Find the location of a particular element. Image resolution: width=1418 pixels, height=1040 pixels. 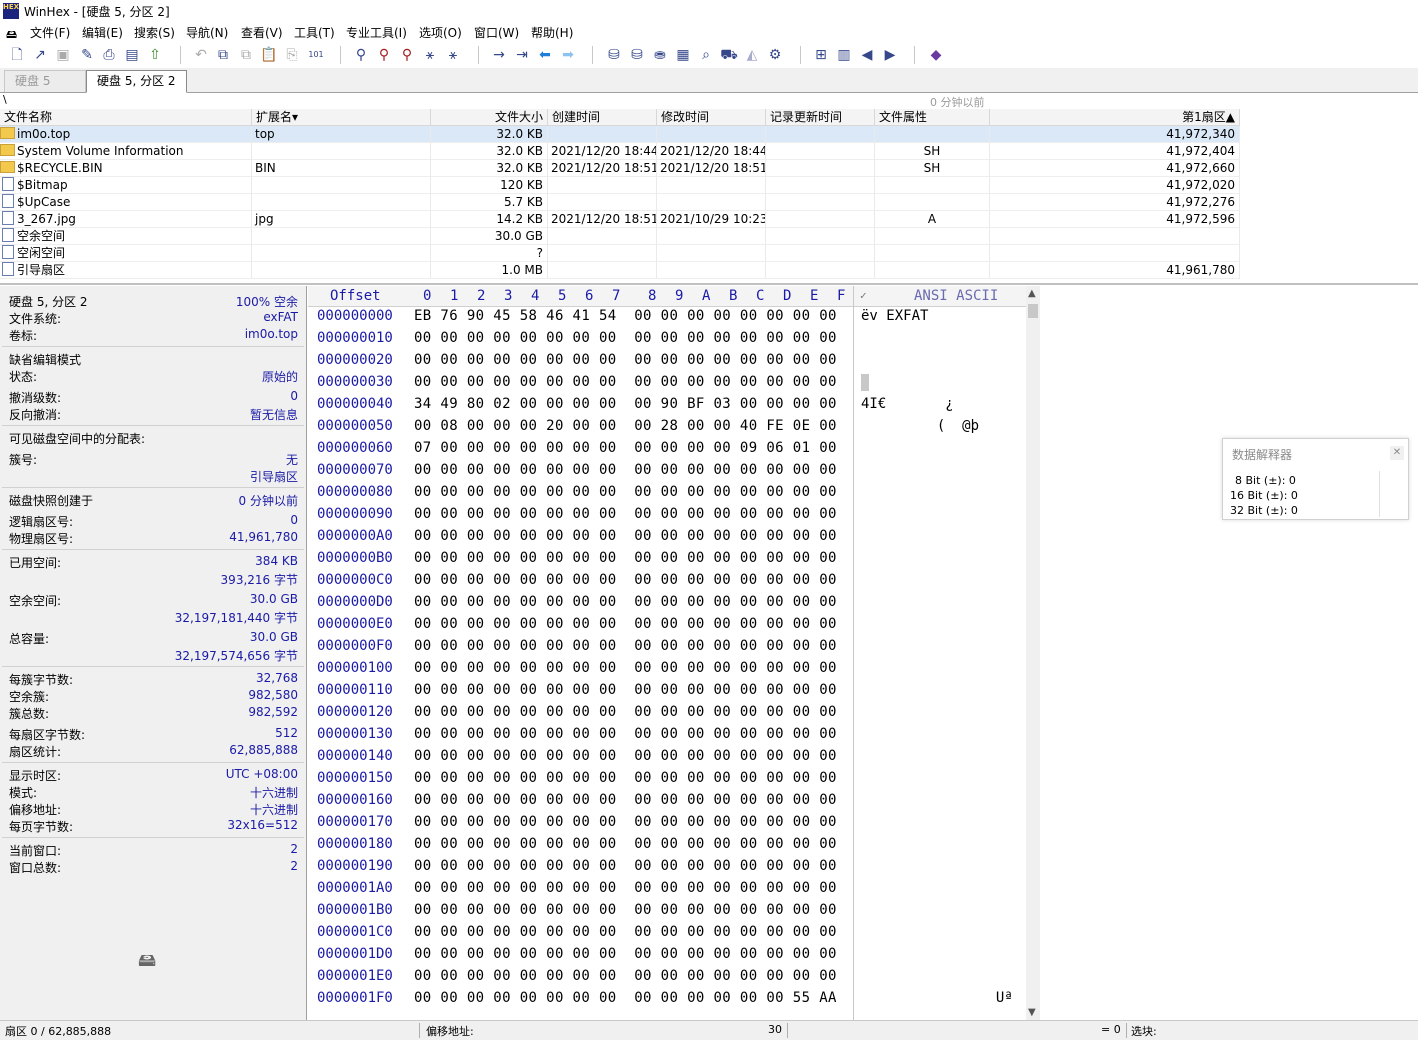

properties-icon: ▤ is located at coordinates (132, 55).